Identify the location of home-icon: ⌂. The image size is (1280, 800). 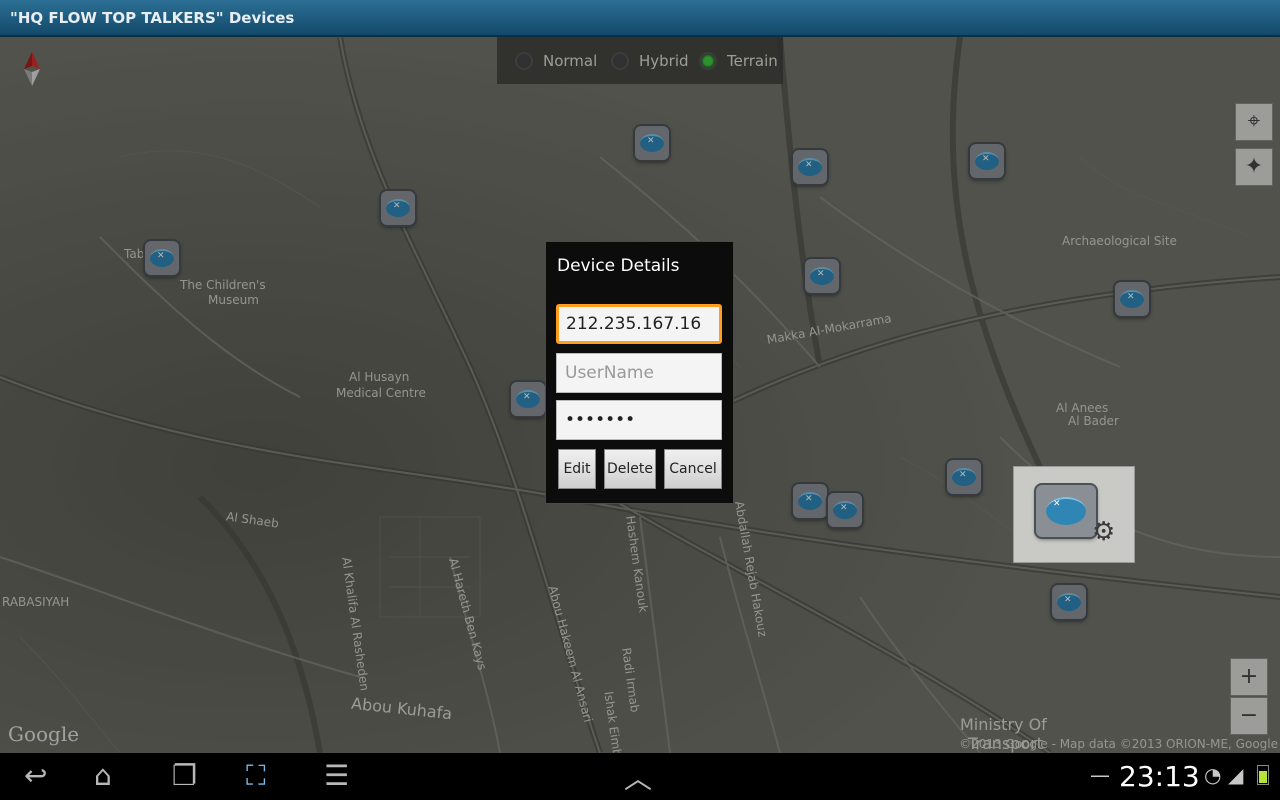
(103, 776).